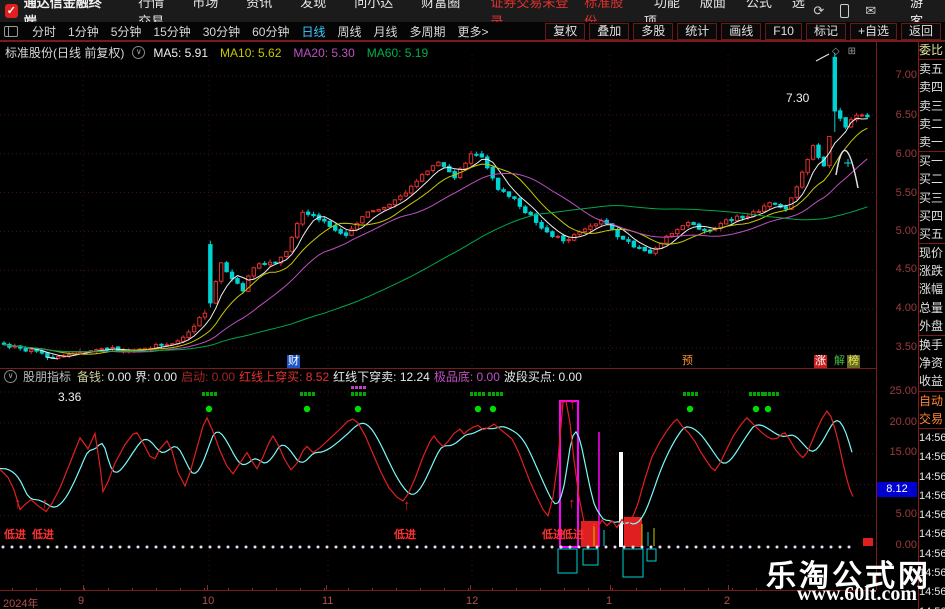  What do you see at coordinates (839, 361) in the screenshot?
I see `event-tag-解: 解` at bounding box center [839, 361].